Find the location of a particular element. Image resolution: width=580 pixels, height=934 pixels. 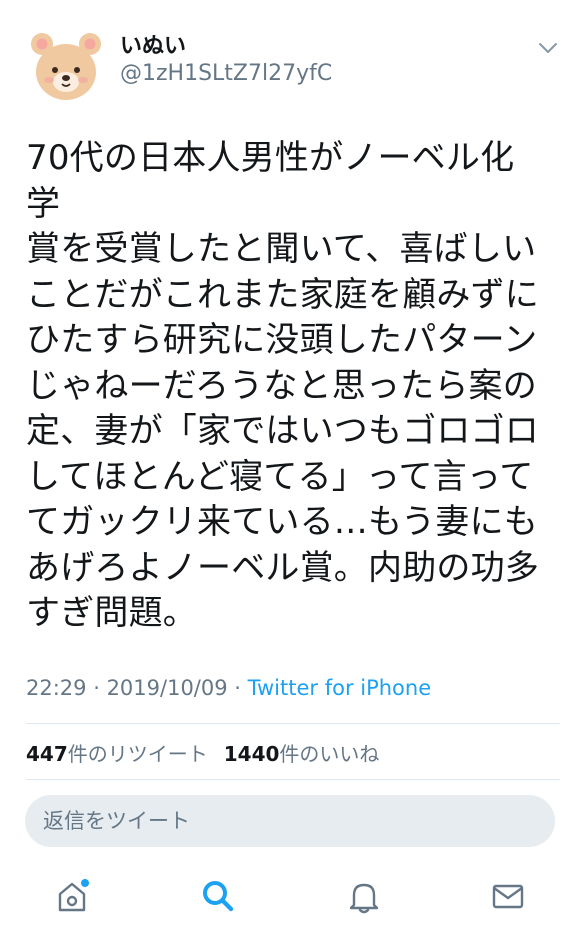

tweet-menu-button is located at coordinates (548, 48).